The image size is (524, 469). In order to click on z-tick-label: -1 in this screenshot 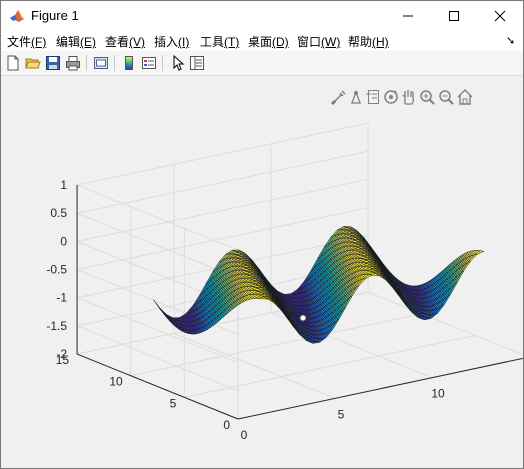, I will do `click(61, 298)`.